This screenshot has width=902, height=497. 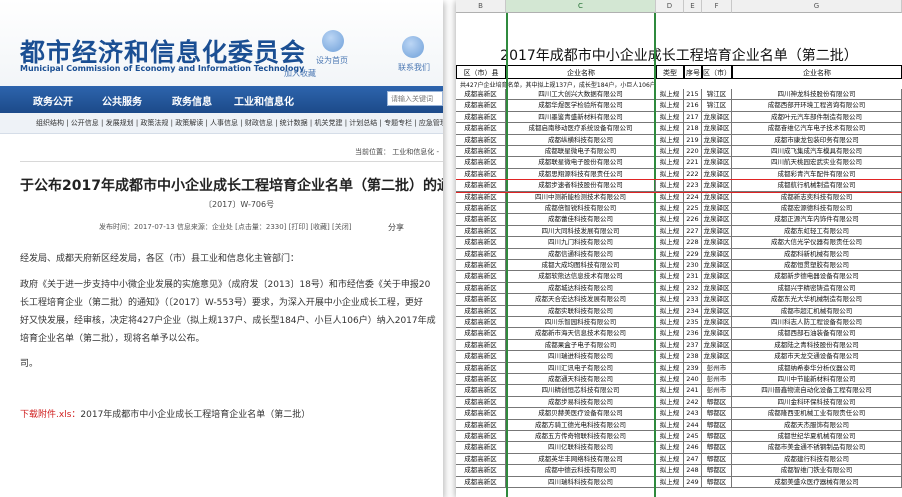 I want to click on seq-cell: 220, so click(x=693, y=152).